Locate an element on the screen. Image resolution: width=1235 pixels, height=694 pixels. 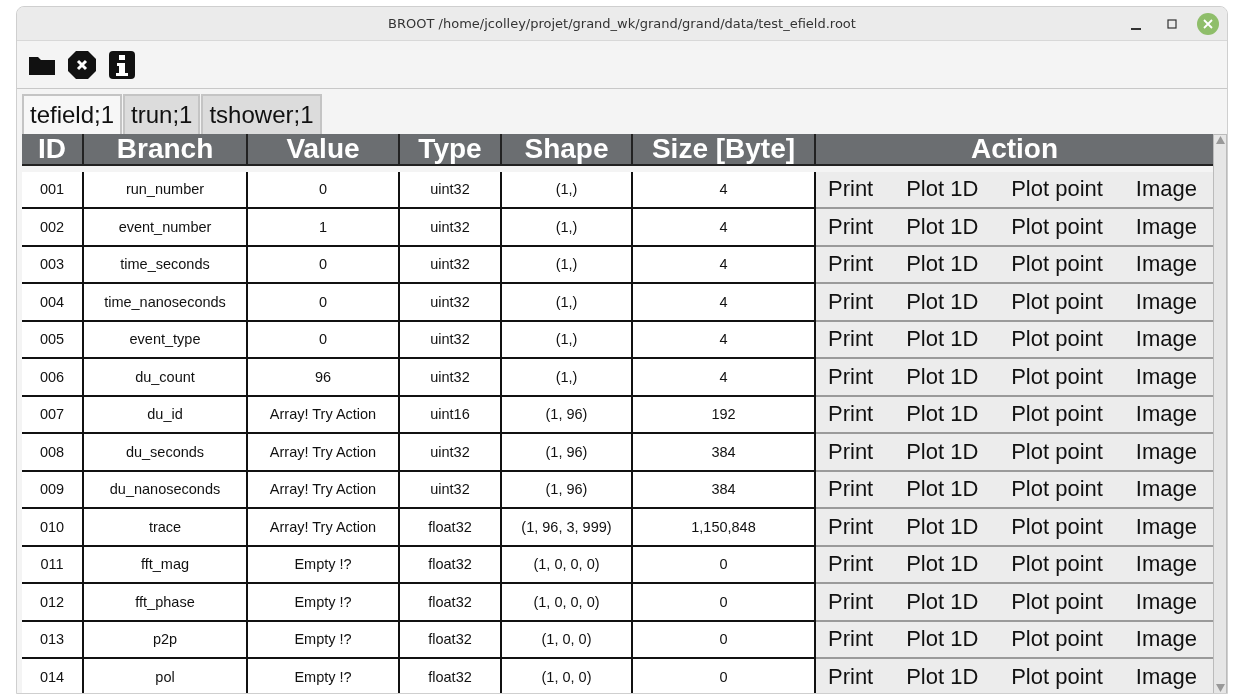
minimize-icon is located at coordinates (1136, 29).